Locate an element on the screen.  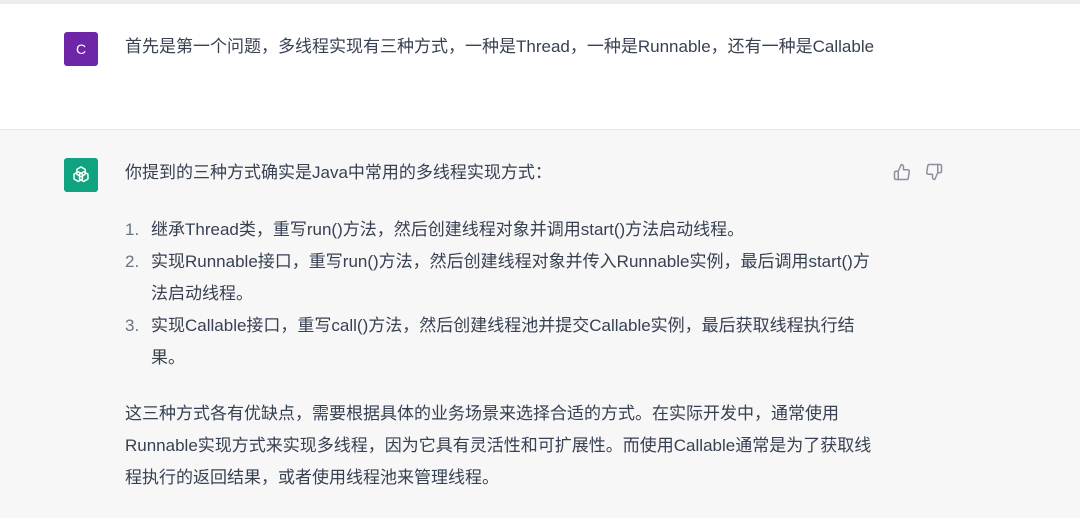
list-item-number: 3. is located at coordinates (132, 325).